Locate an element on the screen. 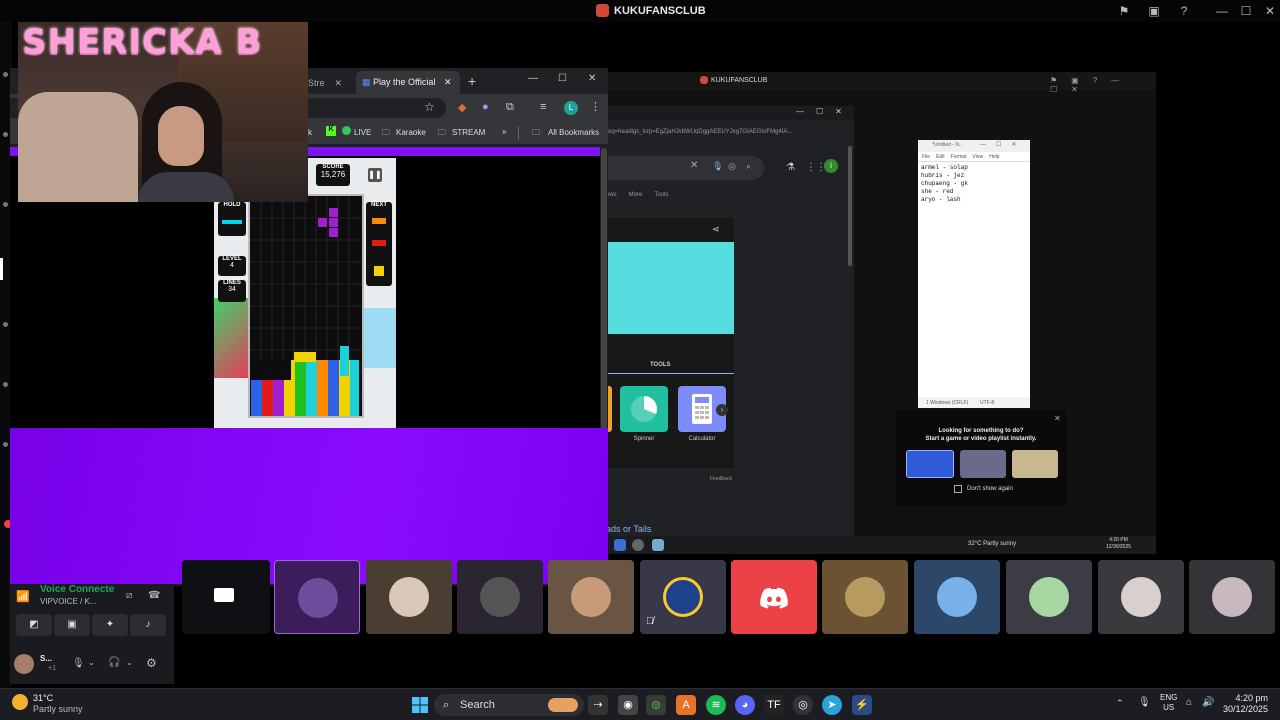 The height and width of the screenshot is (720, 1280). headphones-icon: 🎧 is located at coordinates (114, 662).